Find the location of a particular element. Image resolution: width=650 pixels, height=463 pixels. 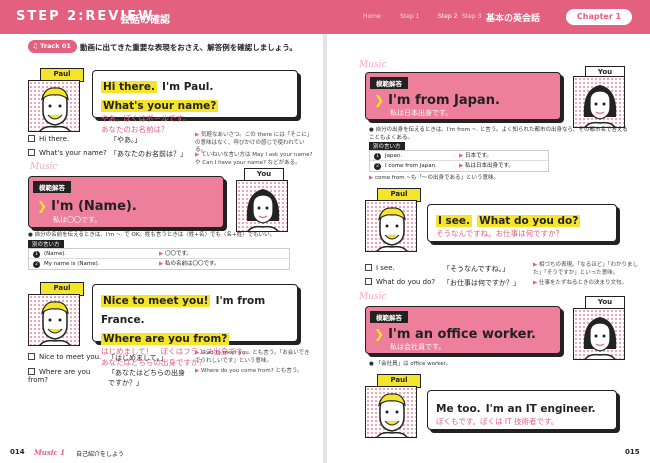

dialogue-line: Nice to meet you! is located at coordinates (156, 301).